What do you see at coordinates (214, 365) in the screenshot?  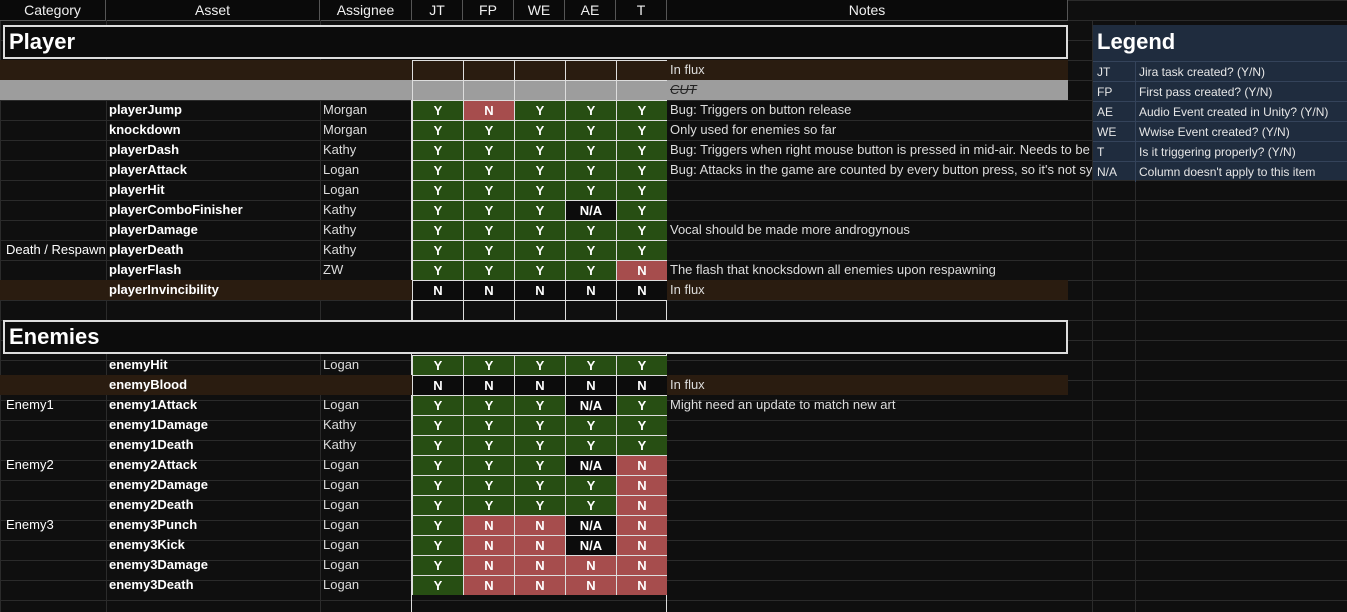 I see `asset-cell: enemyHit` at bounding box center [214, 365].